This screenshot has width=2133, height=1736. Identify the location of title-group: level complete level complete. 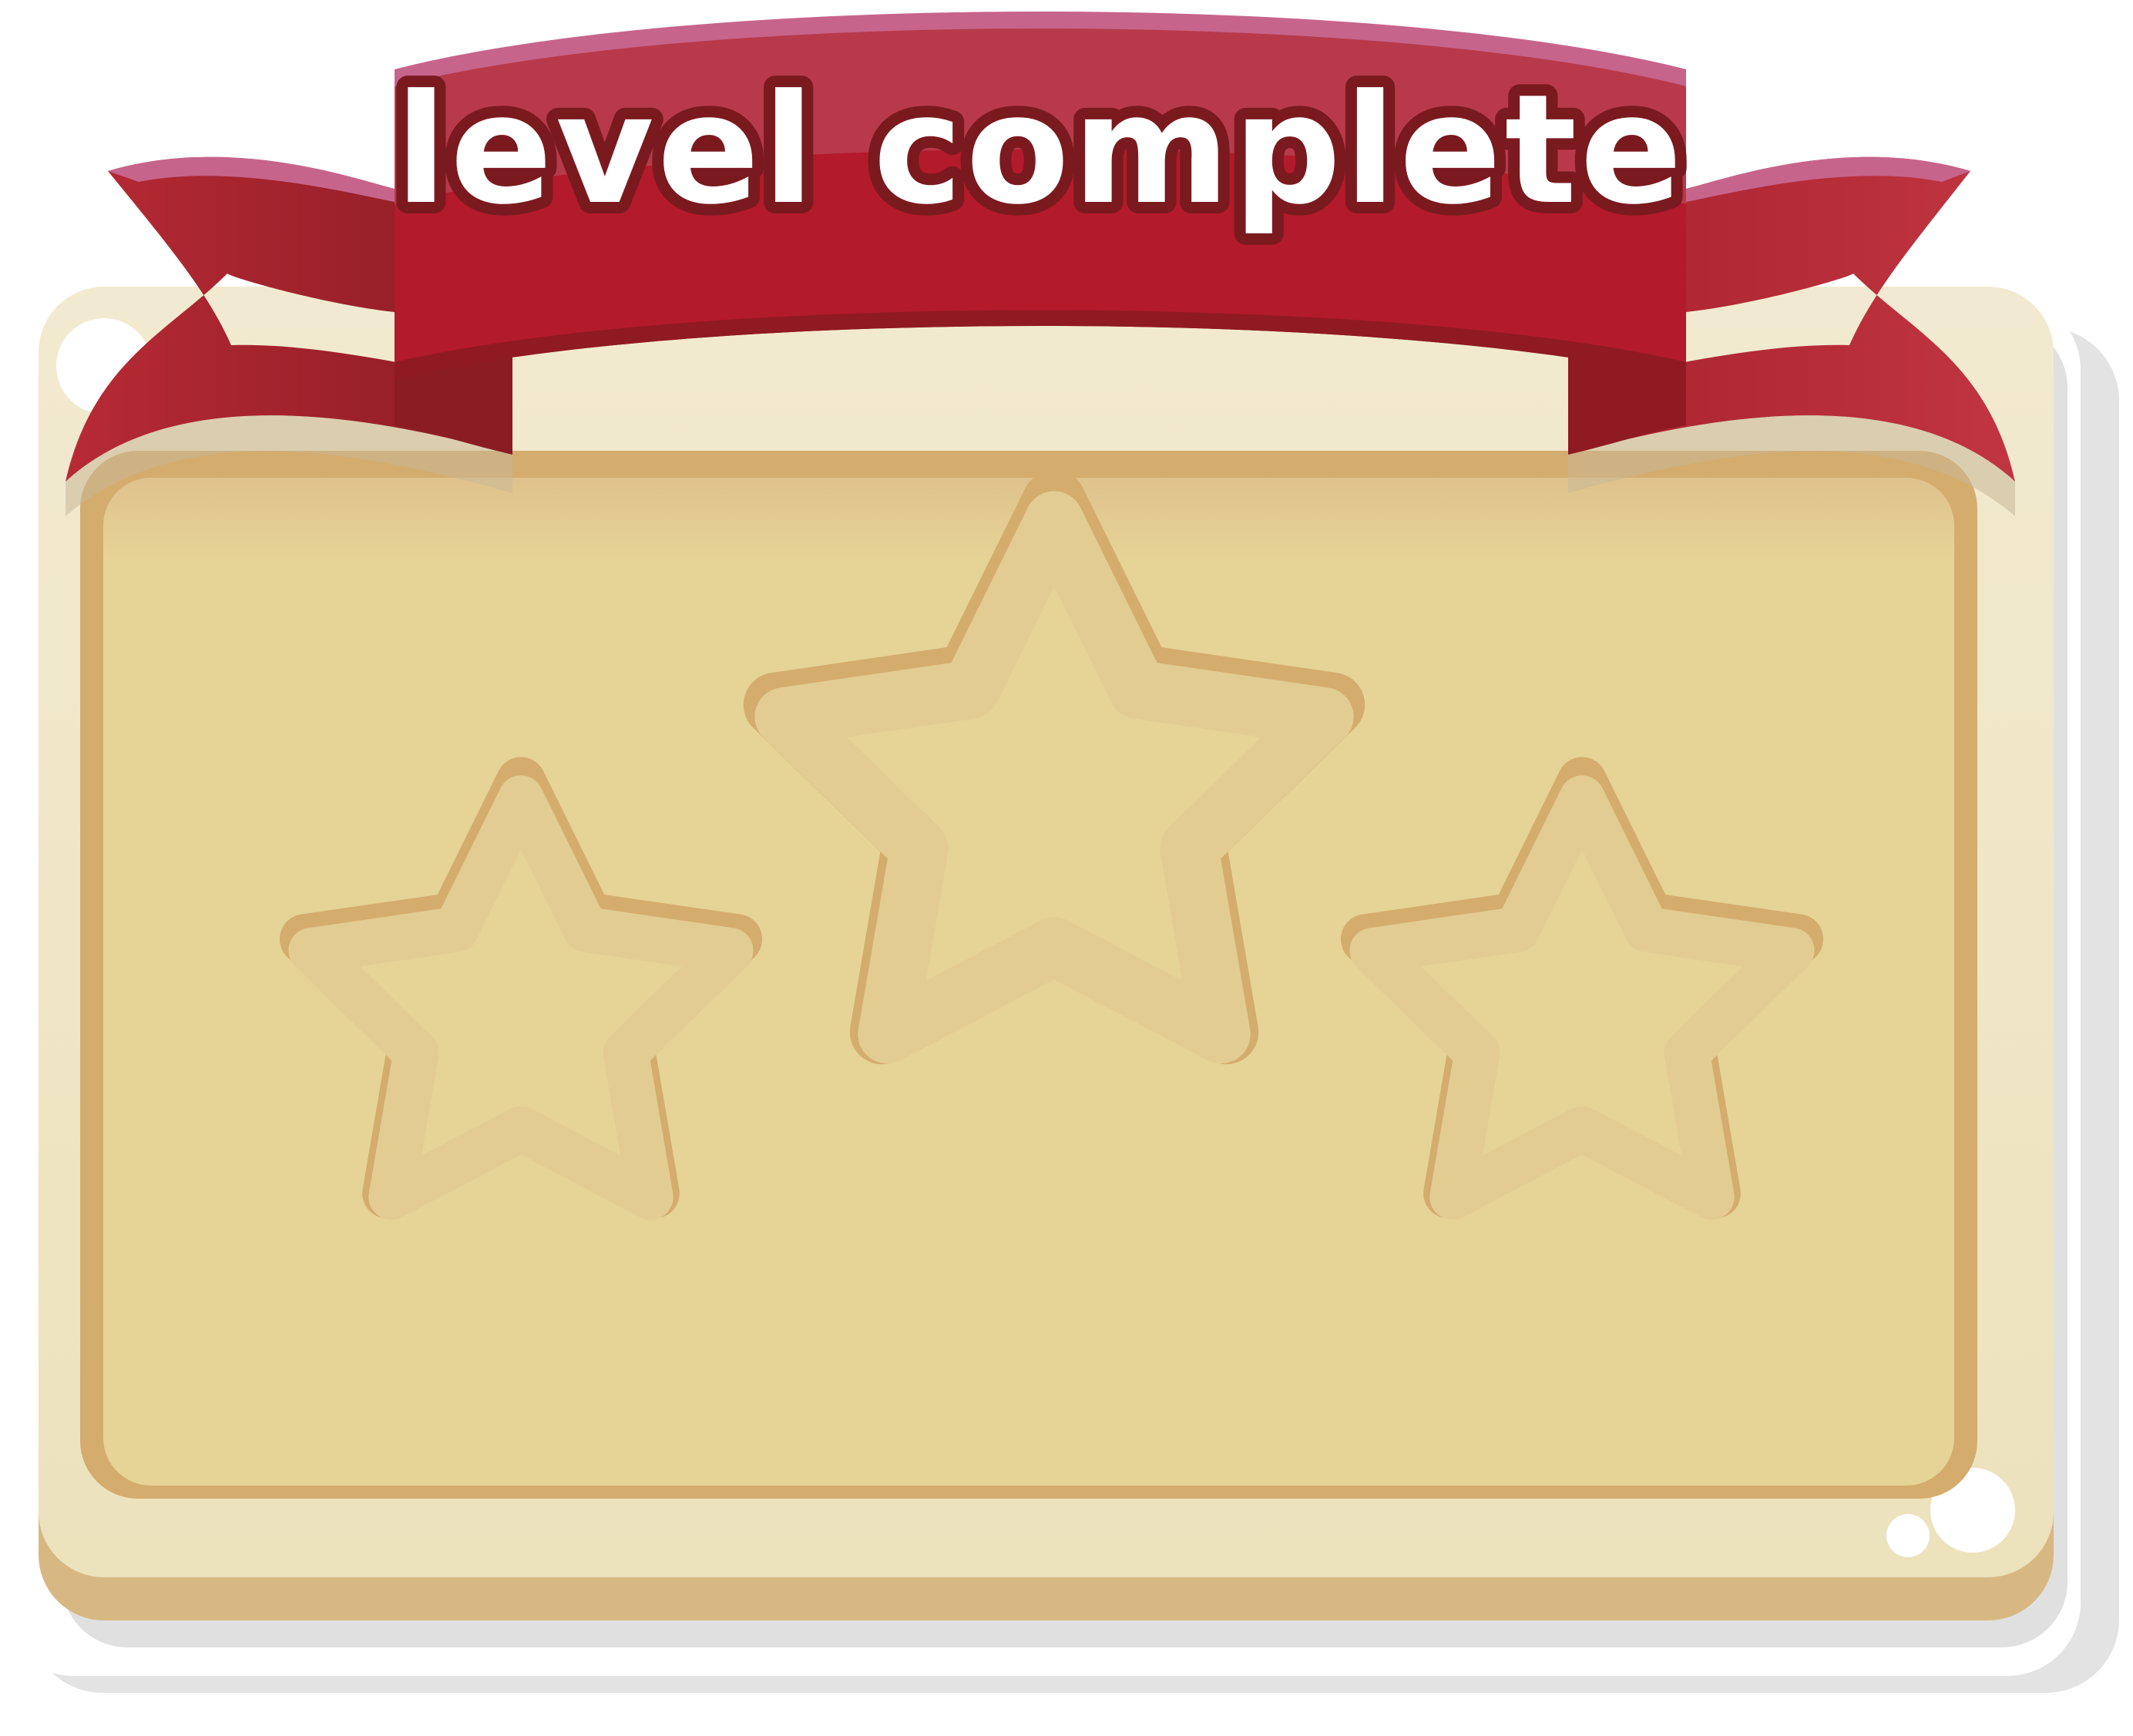
(1039, 150).